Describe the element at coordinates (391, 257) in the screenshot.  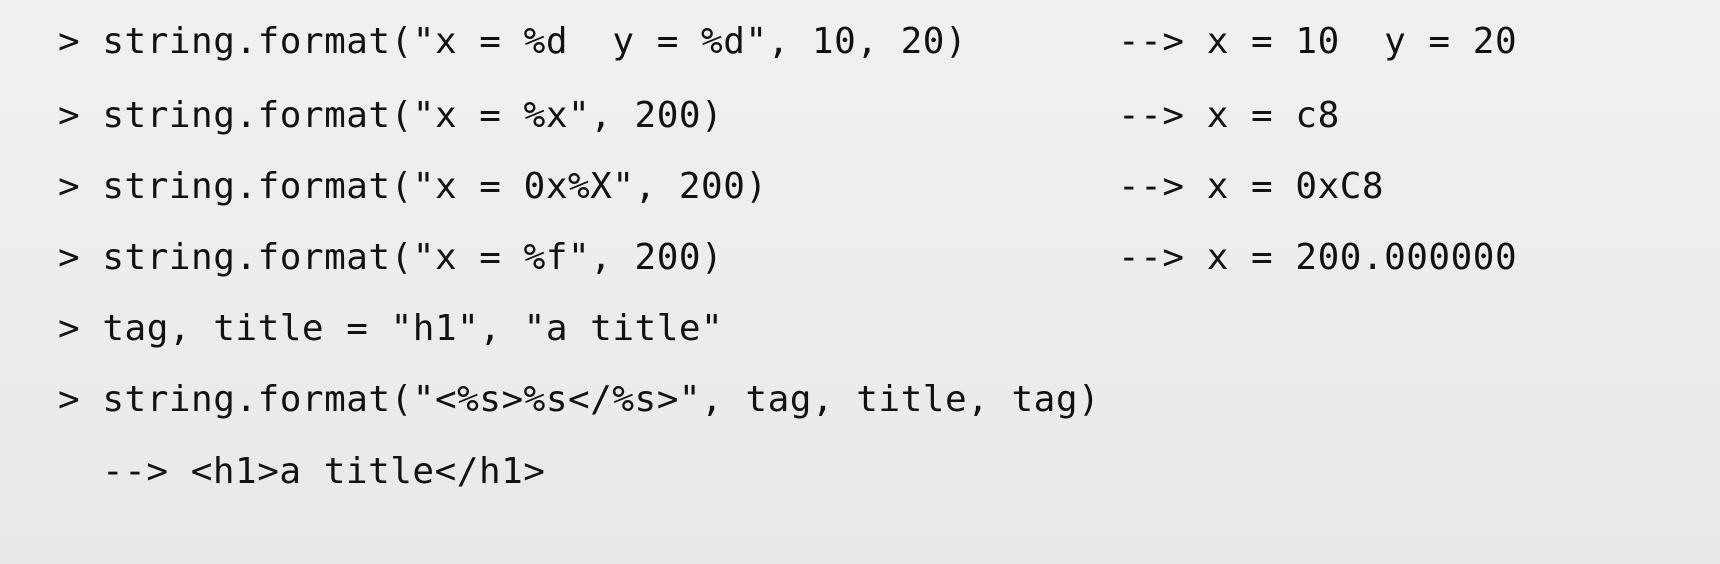
I see `code-line: > string.format("x = %f", 200)` at that location.